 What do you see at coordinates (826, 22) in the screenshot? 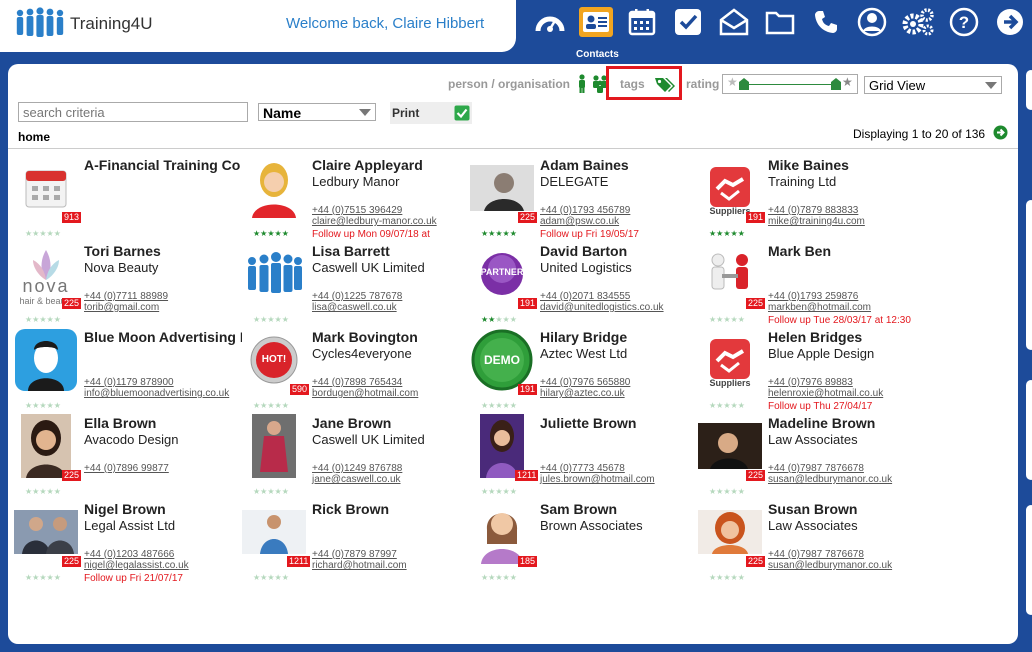
I see `nav-calls` at bounding box center [826, 22].